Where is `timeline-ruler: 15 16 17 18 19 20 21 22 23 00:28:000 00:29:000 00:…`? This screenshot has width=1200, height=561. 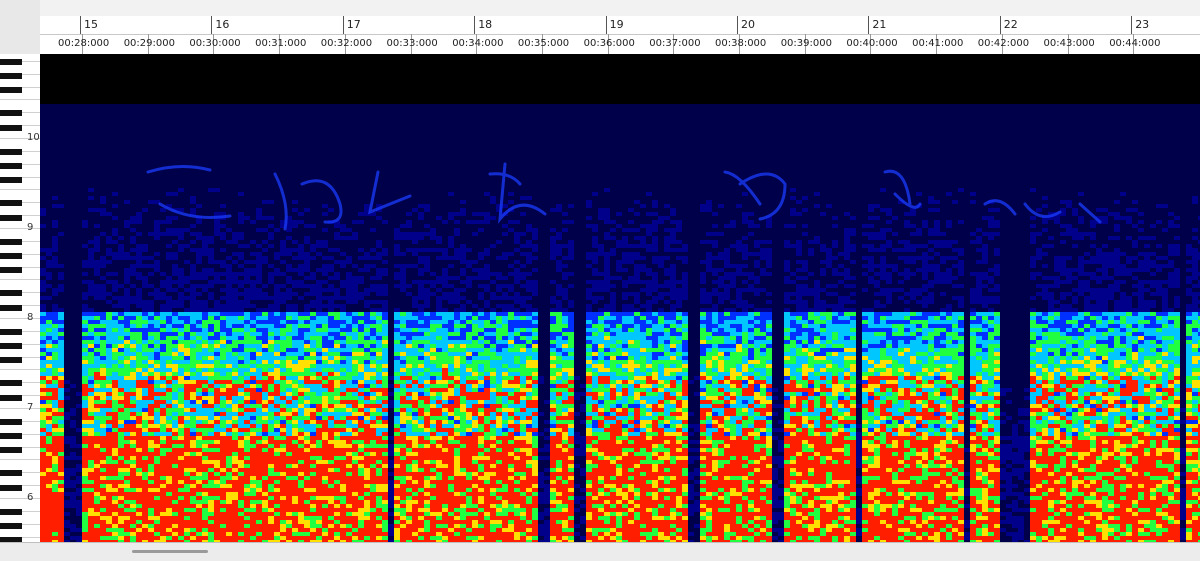 timeline-ruler: 15 16 17 18 19 20 21 22 23 00:28:000 00:29:000 00:… is located at coordinates (620, 35).